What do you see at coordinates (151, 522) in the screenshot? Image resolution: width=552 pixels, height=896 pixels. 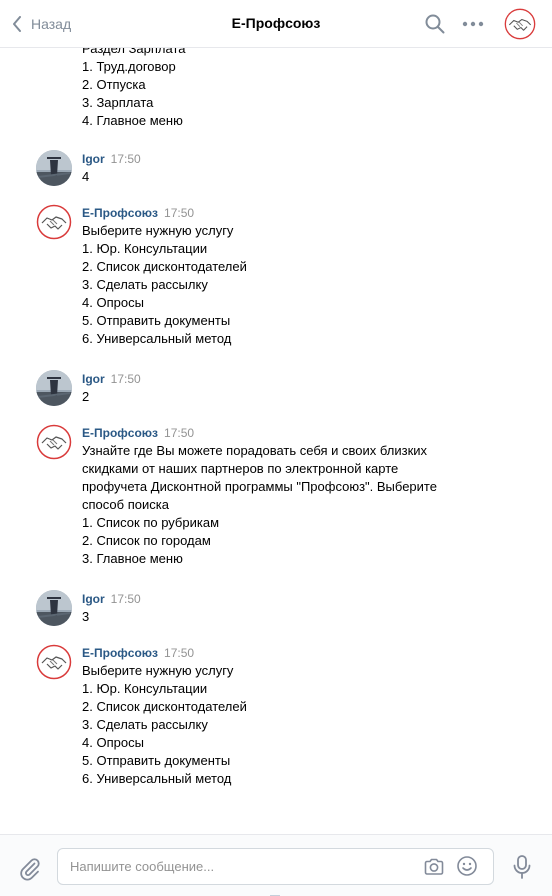 I see `message-line: 1. Список по рубрикам` at bounding box center [151, 522].